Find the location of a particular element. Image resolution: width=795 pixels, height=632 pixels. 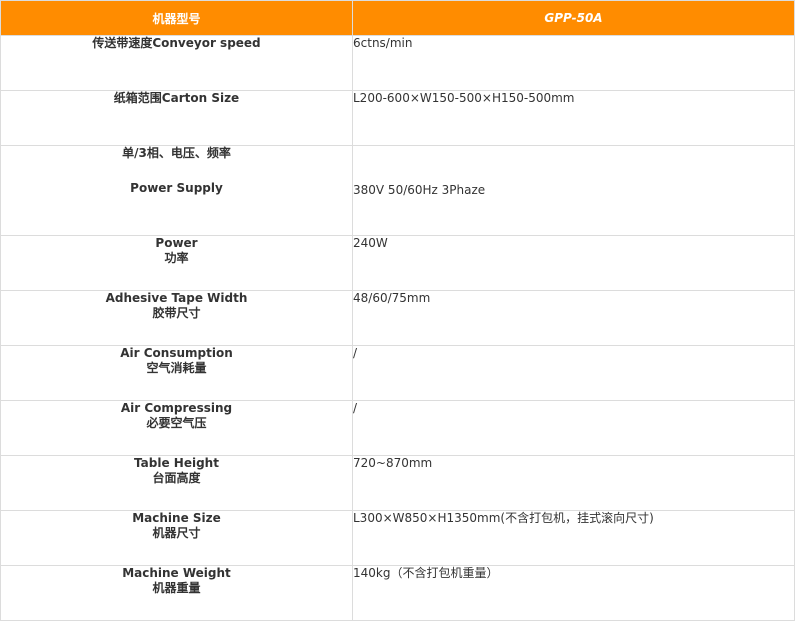

row-label-line: Machine Weight is located at coordinates (176, 573).